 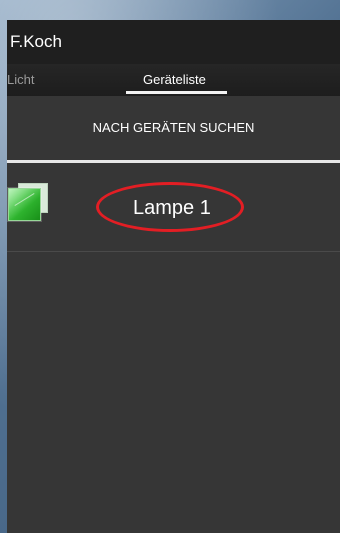 I want to click on tab-geraeteliste: Geräteliste, so click(x=174, y=80).